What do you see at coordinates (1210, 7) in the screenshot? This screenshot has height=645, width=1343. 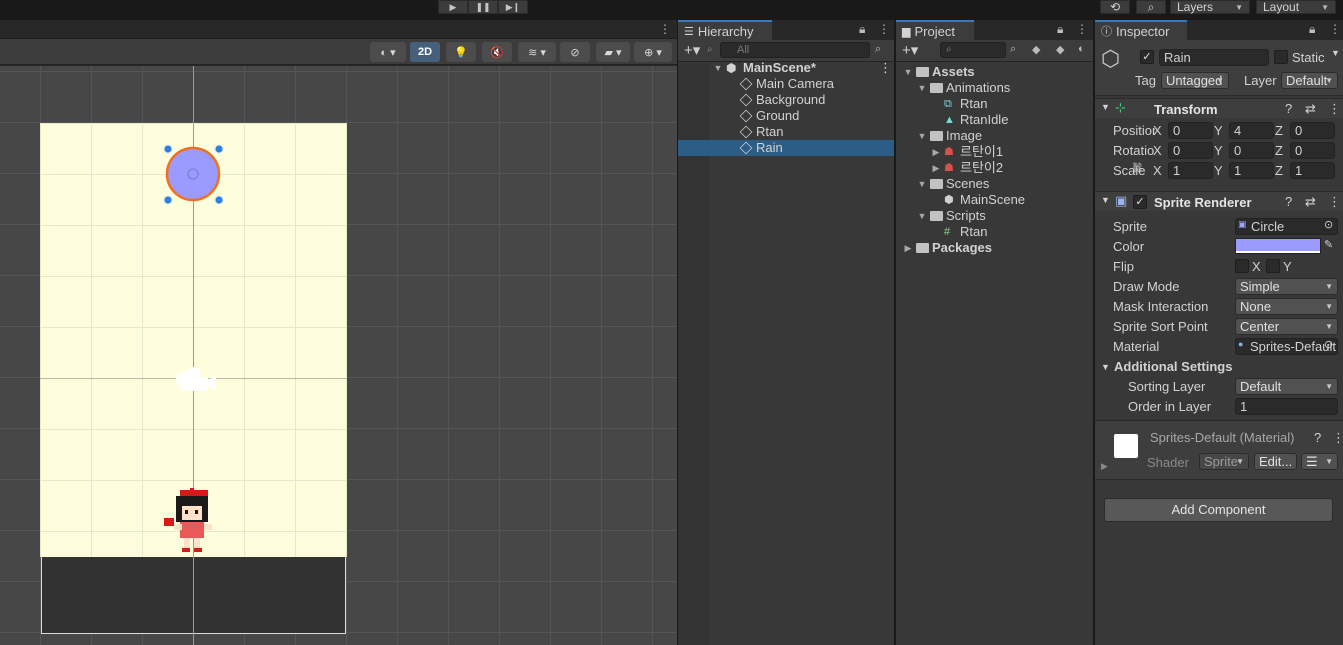 I see `layers-dropdown: Layers ▼` at bounding box center [1210, 7].